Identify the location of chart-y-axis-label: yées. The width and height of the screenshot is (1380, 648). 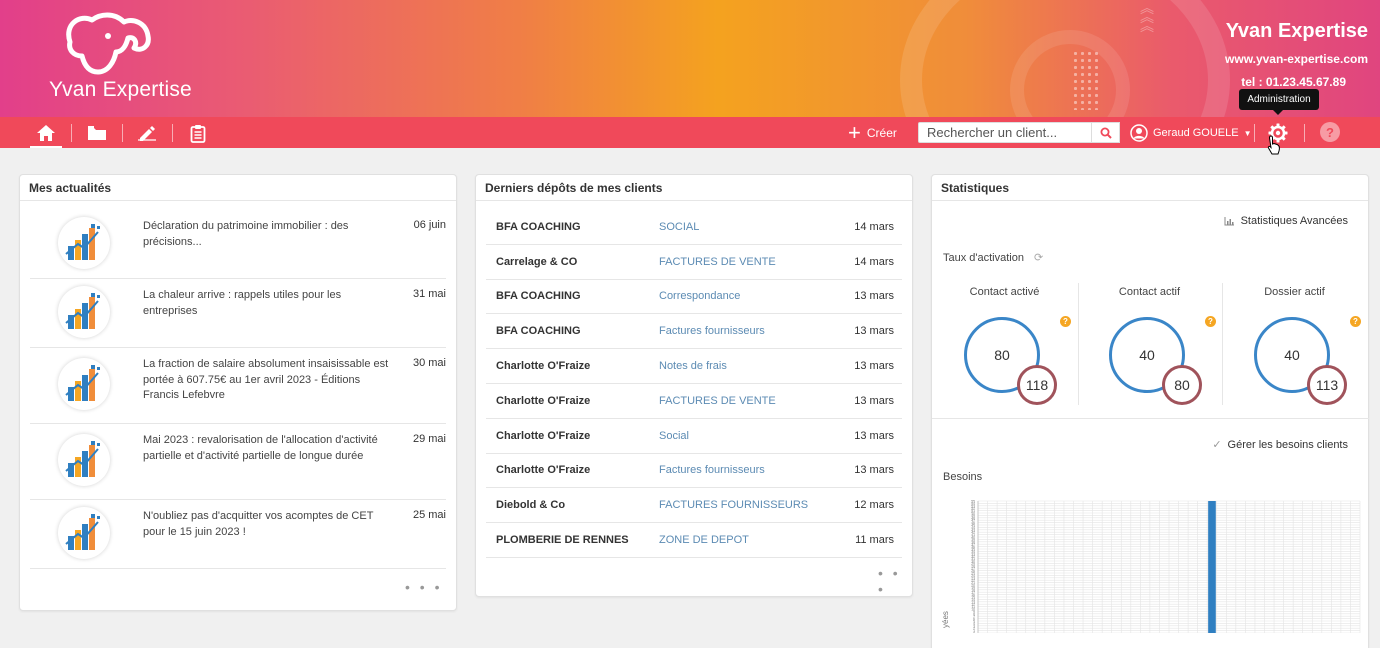
(945, 619).